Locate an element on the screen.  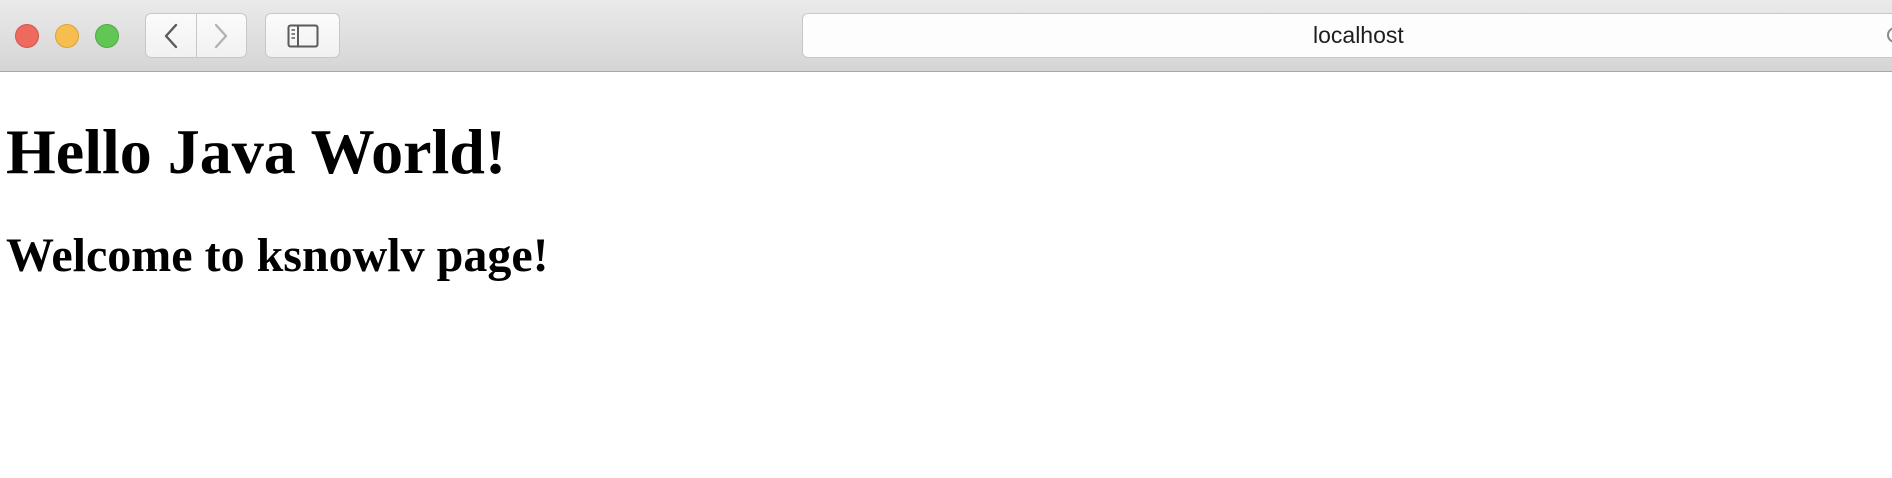
chevron-right-icon is located at coordinates (221, 35).